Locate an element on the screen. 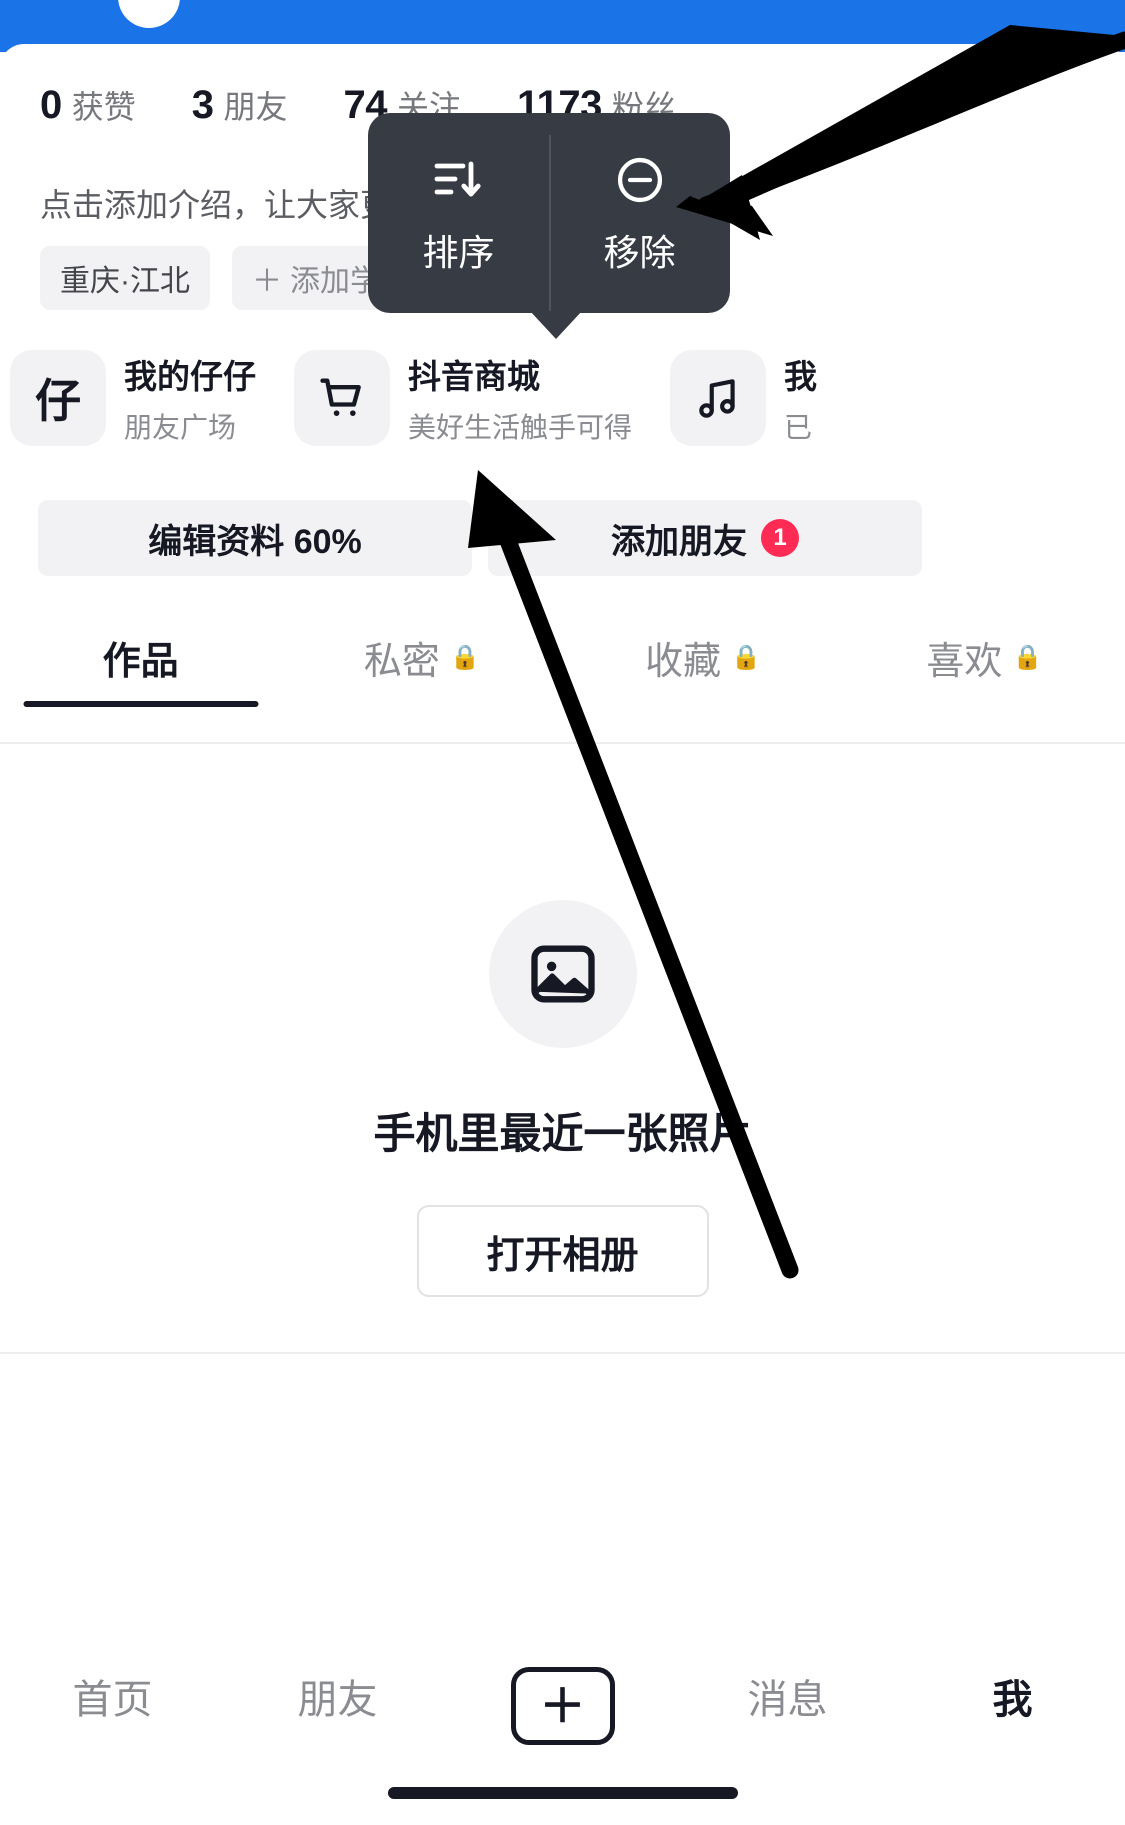 The height and width of the screenshot is (1825, 1125). shortcut-subtitle: 已 is located at coordinates (798, 427).